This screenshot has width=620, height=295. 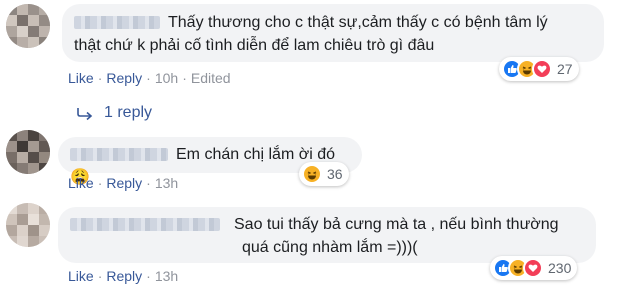 What do you see at coordinates (166, 78) in the screenshot?
I see `timestamp: 10h` at bounding box center [166, 78].